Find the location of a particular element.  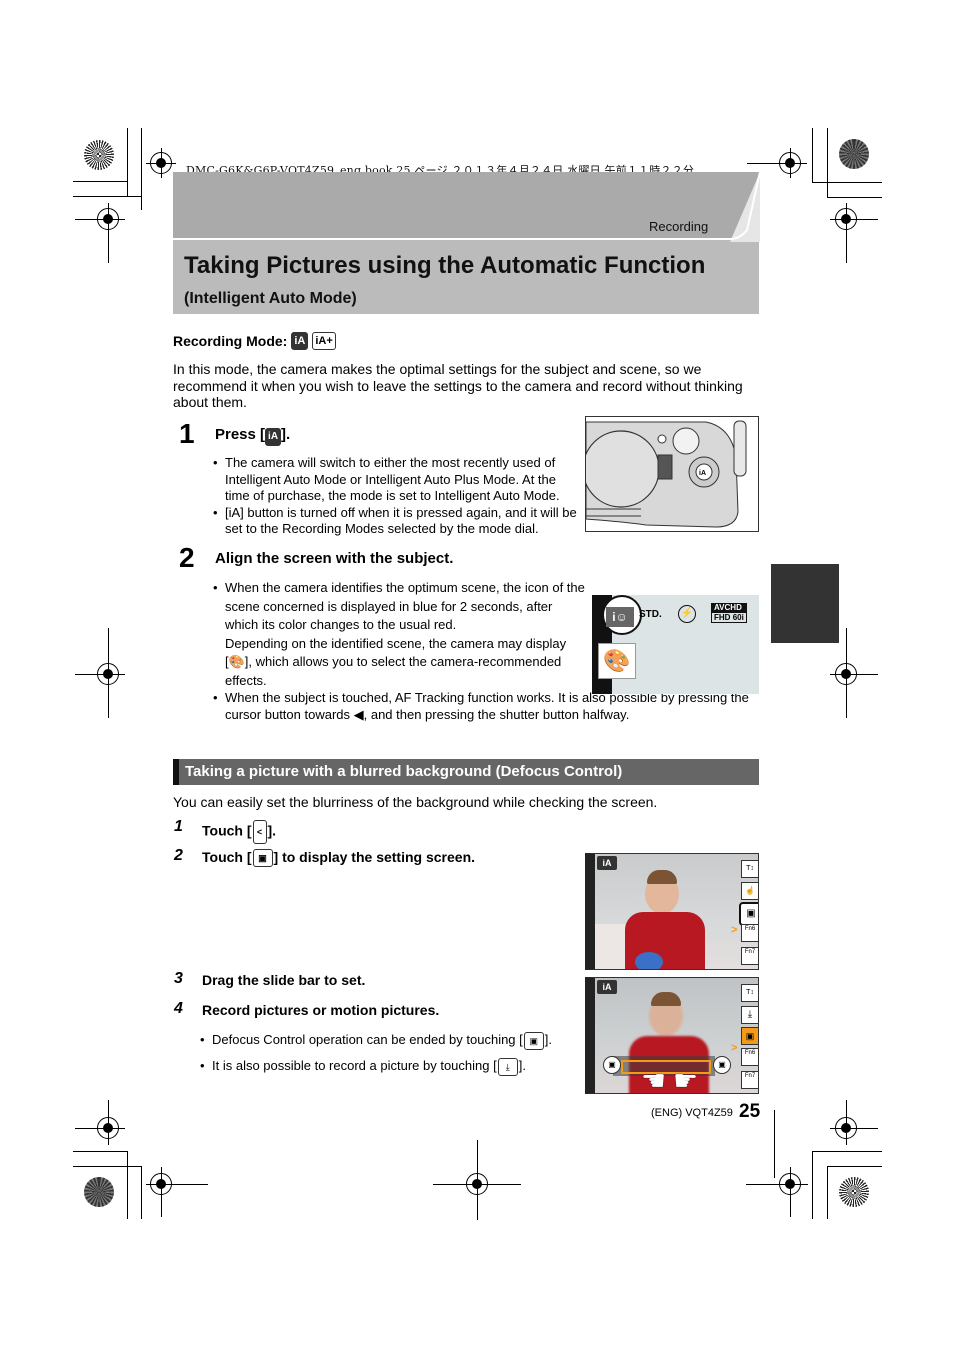

intelligent-auto-plus-icon: iA+ is located at coordinates (324, 341).